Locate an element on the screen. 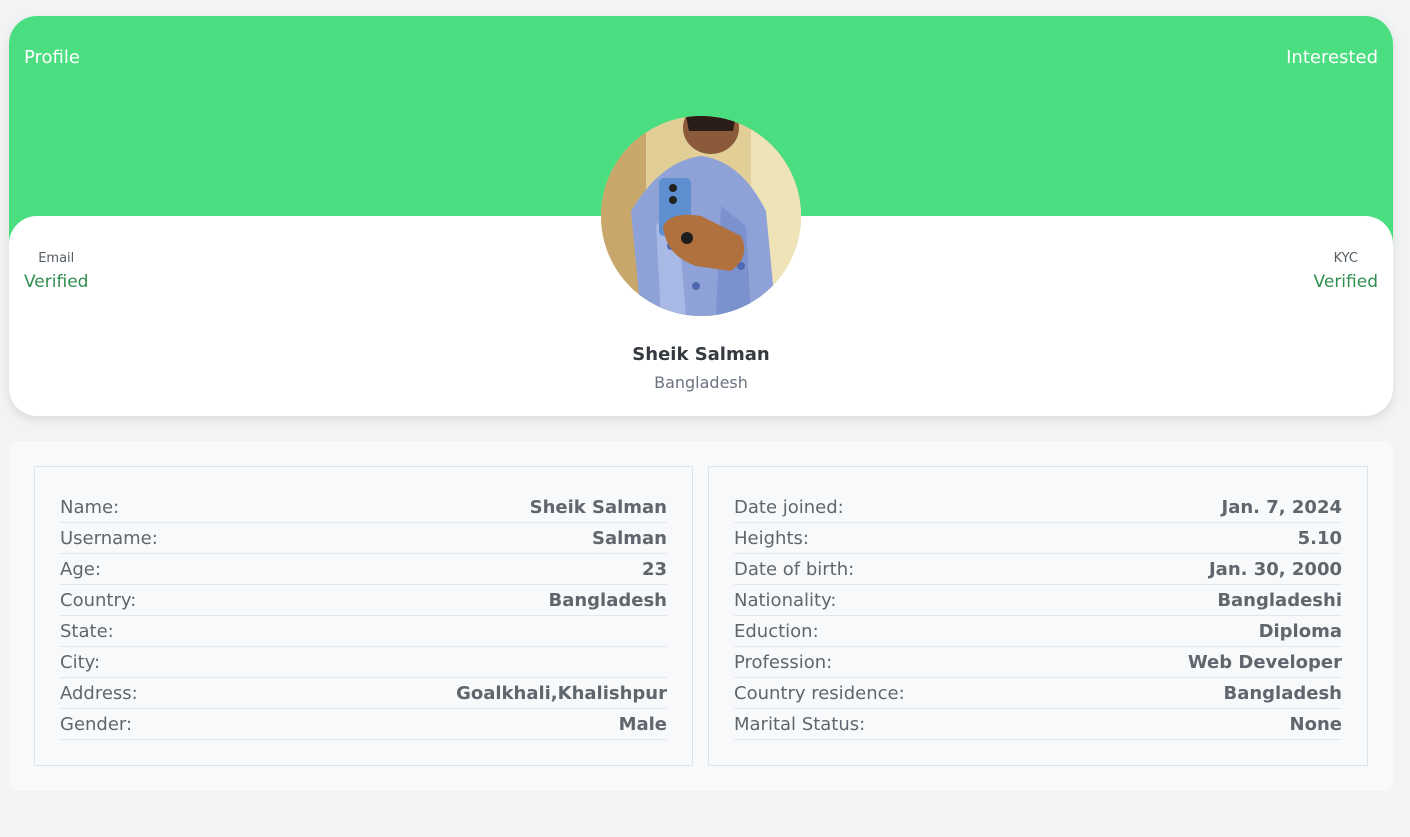 This screenshot has height=837, width=1410. user-name: Sheik Salman is located at coordinates (701, 354).